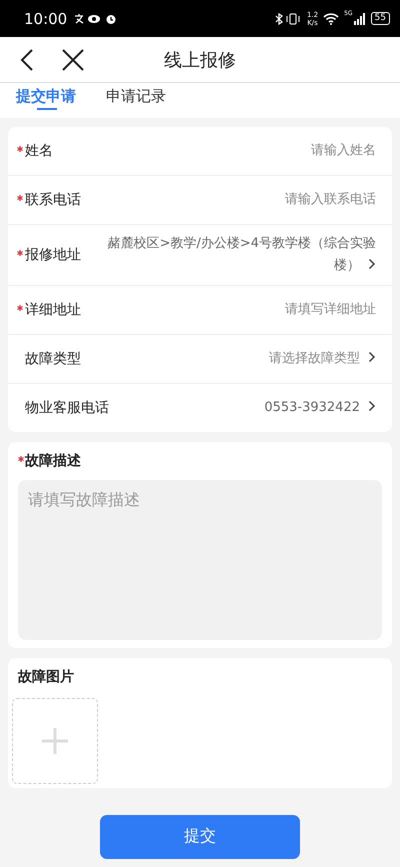 This screenshot has width=400, height=867. Describe the element at coordinates (200, 837) in the screenshot. I see `submit-button: 提交` at that location.